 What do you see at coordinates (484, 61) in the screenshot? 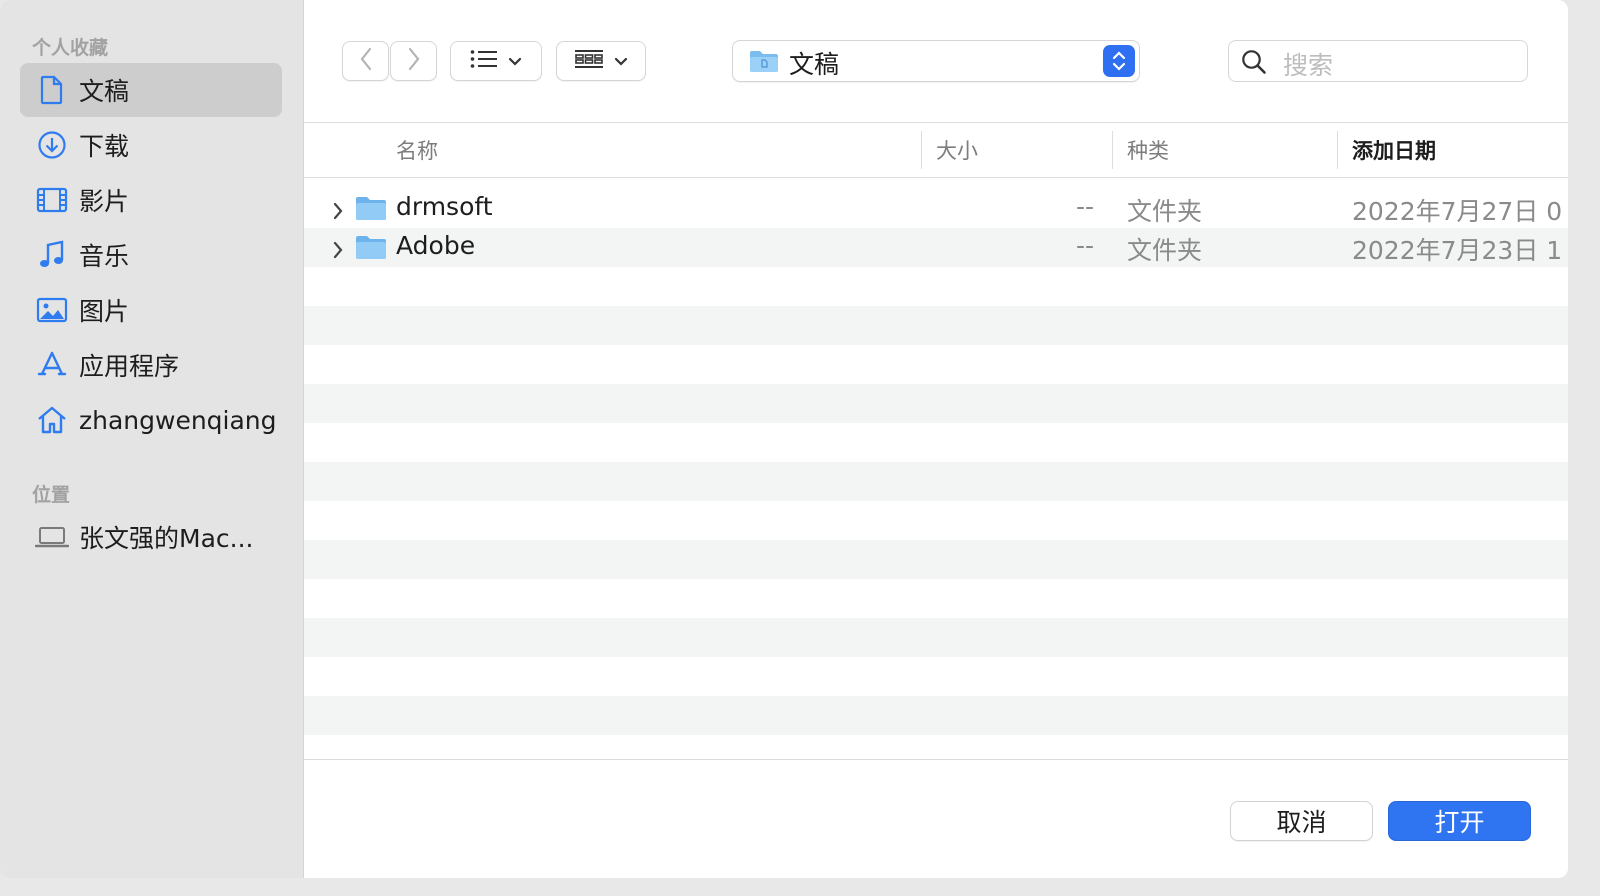
I see `list-view-icon` at bounding box center [484, 61].